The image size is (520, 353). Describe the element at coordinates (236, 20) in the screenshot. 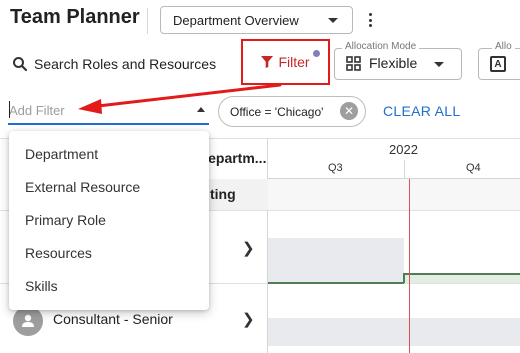

I see `view-select-value: Department Overview` at that location.